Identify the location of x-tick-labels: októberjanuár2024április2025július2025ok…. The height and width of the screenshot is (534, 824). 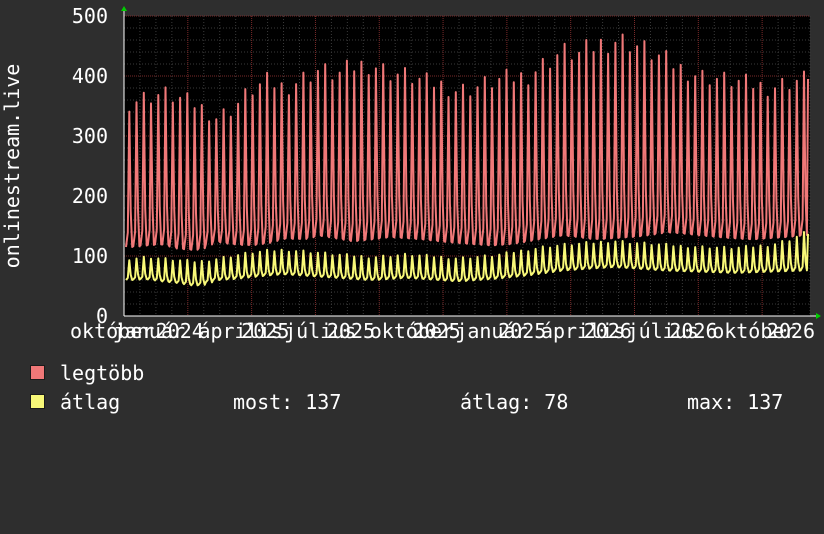
(442, 331).